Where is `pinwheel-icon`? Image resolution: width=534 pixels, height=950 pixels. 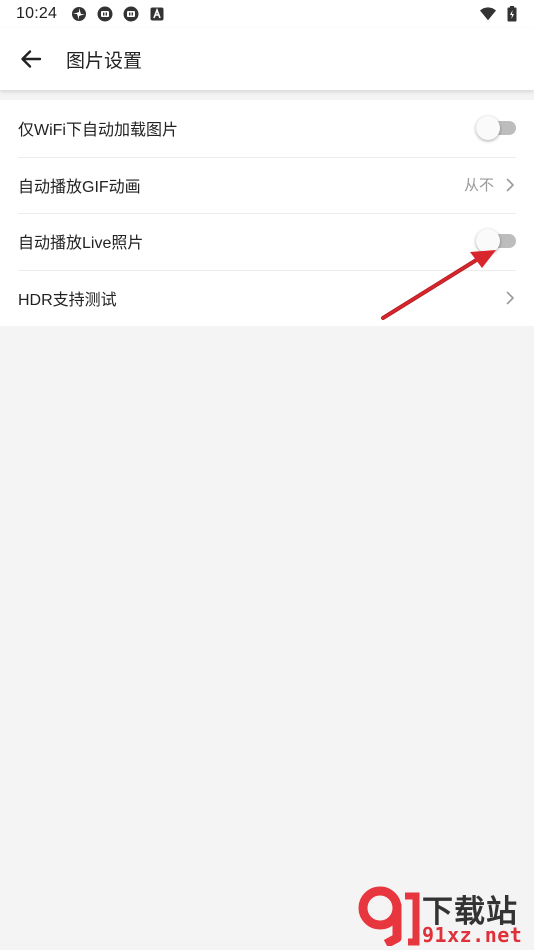 pinwheel-icon is located at coordinates (79, 14).